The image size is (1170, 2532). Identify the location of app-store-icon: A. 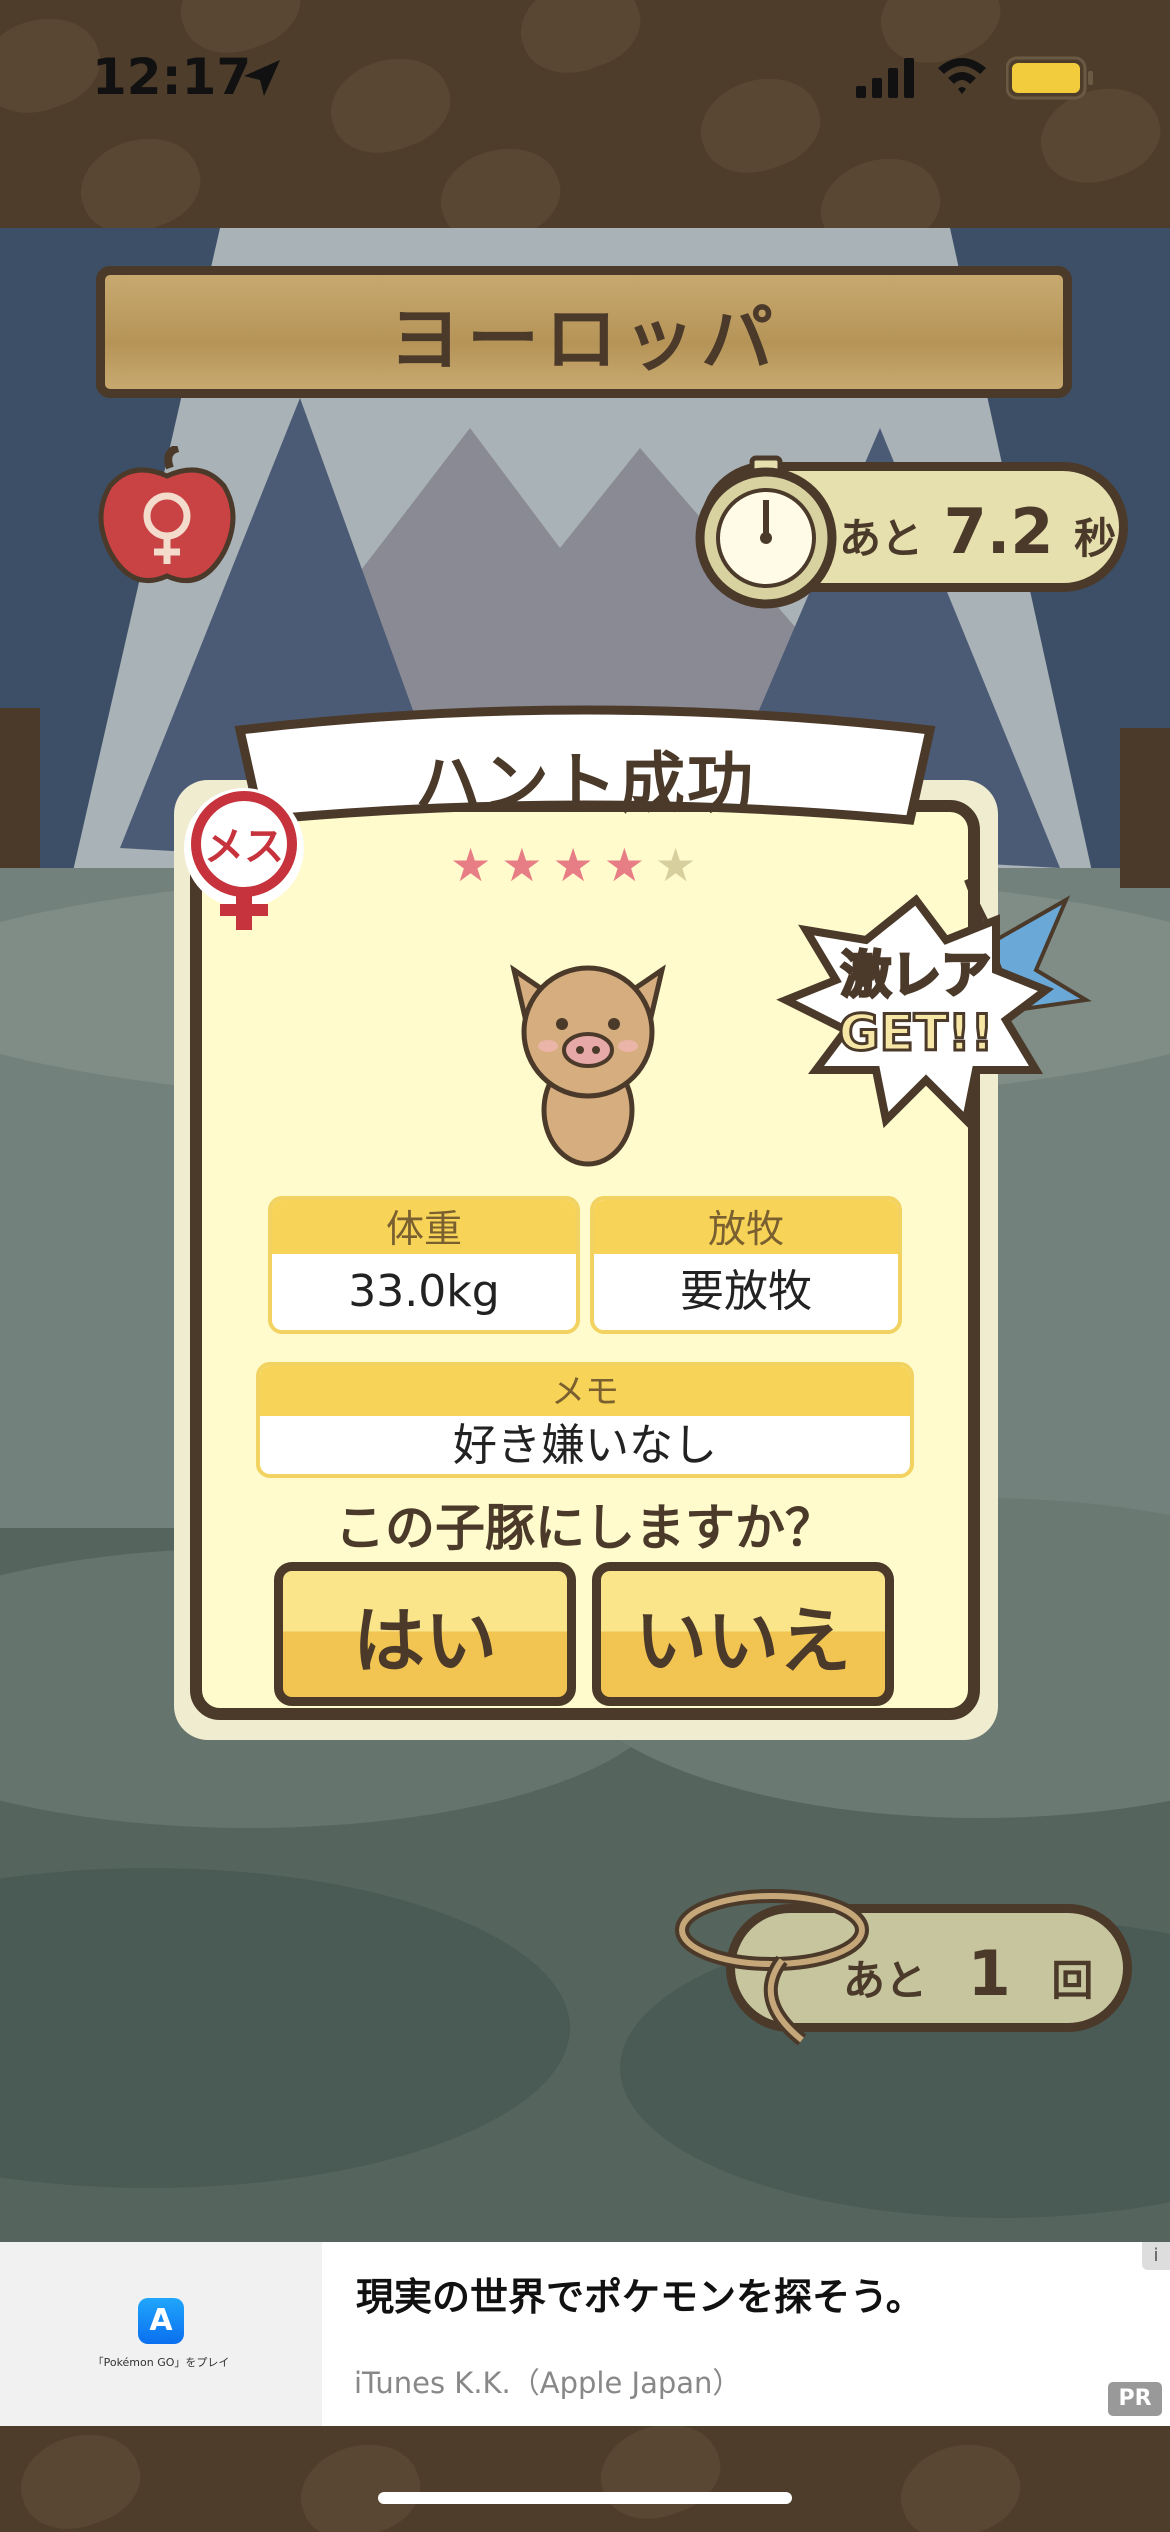
(161, 2321).